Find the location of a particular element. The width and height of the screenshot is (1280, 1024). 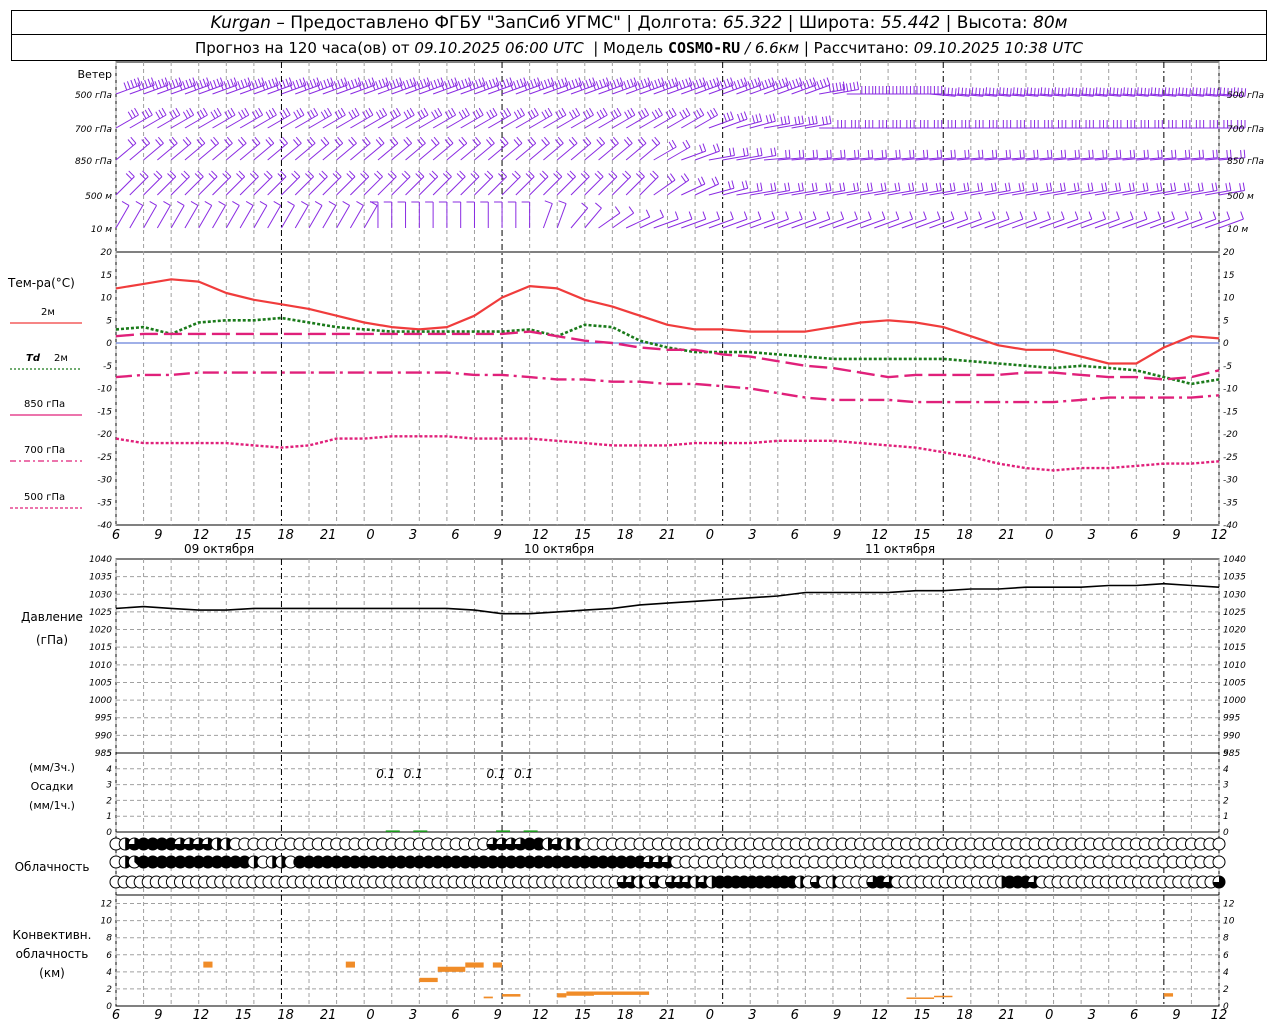

hour-tick-label: 18 is located at coordinates (625, 535).